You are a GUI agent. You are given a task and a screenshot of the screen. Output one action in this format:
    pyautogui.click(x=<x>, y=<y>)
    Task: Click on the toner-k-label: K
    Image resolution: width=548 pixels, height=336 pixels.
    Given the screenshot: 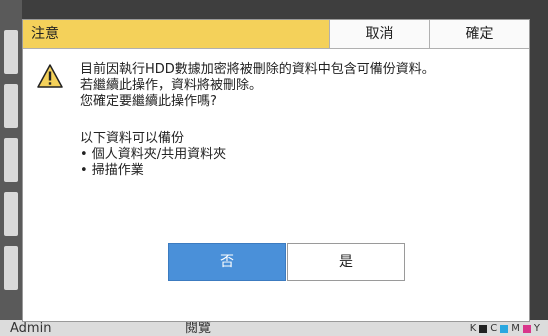 What is the action you would take?
    pyautogui.click(x=473, y=328)
    